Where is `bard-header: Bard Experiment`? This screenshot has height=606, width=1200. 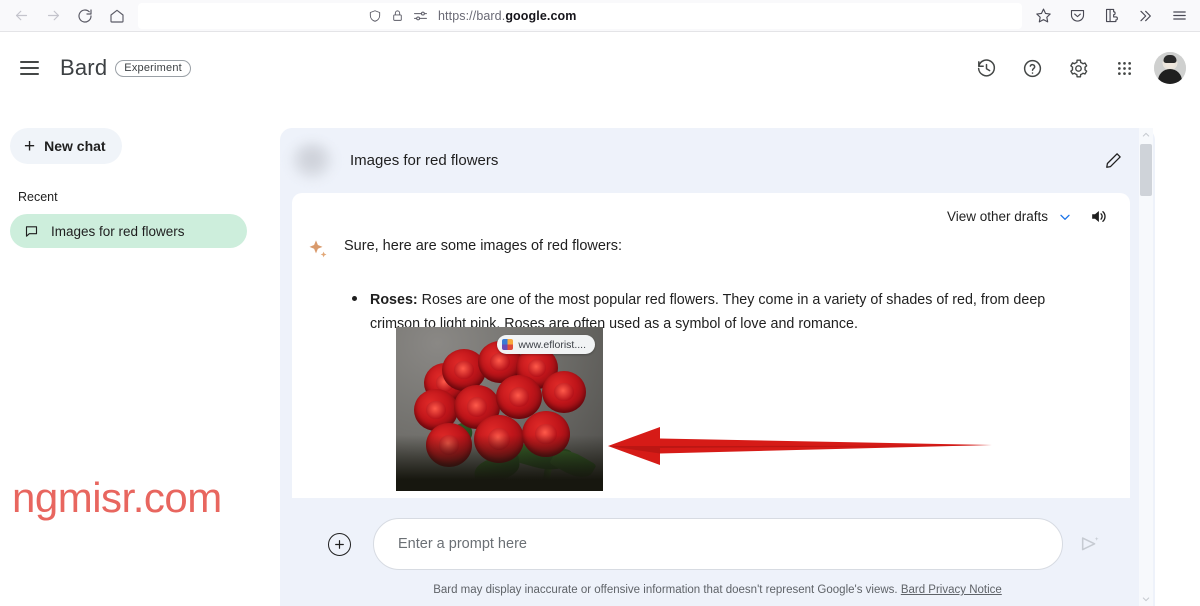 bard-header: Bard Experiment is located at coordinates (600, 68).